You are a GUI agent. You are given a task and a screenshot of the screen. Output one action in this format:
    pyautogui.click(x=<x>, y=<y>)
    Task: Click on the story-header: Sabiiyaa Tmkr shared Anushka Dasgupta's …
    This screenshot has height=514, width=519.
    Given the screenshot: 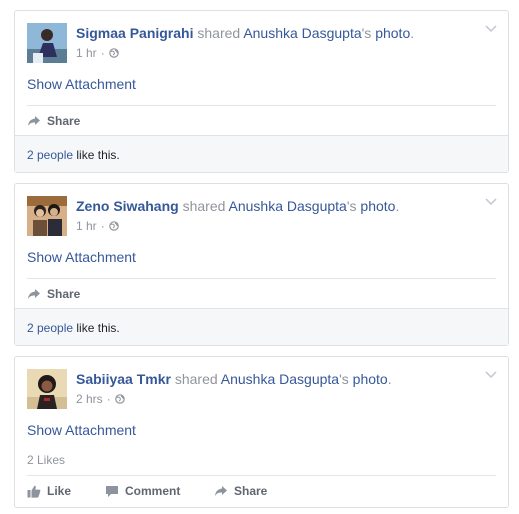 What is the action you would take?
    pyautogui.click(x=261, y=386)
    